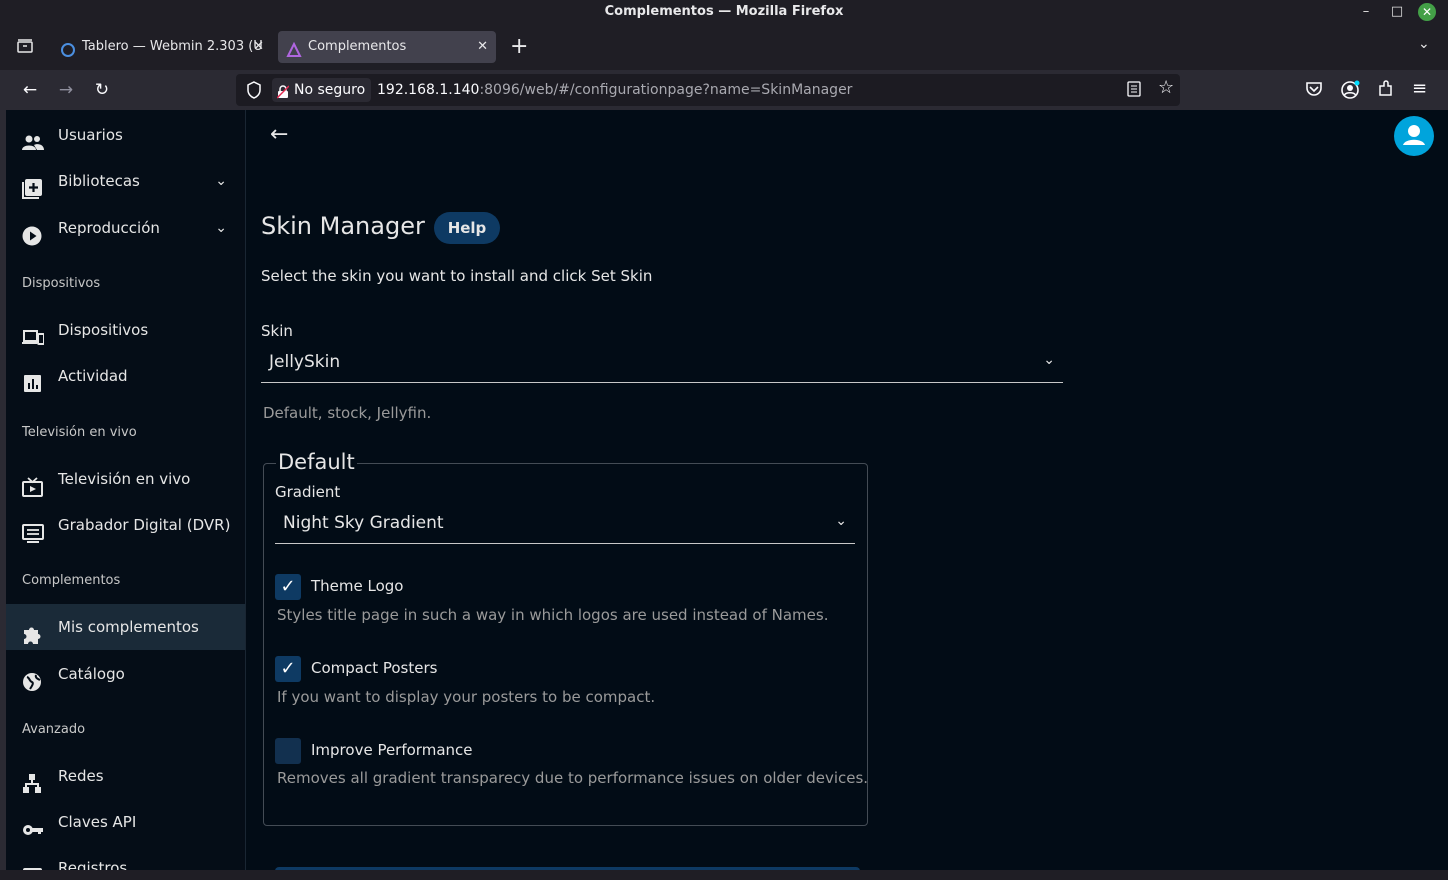 This screenshot has width=1448, height=880. Describe the element at coordinates (343, 226) in the screenshot. I see `page-title: Skin Manager` at that location.